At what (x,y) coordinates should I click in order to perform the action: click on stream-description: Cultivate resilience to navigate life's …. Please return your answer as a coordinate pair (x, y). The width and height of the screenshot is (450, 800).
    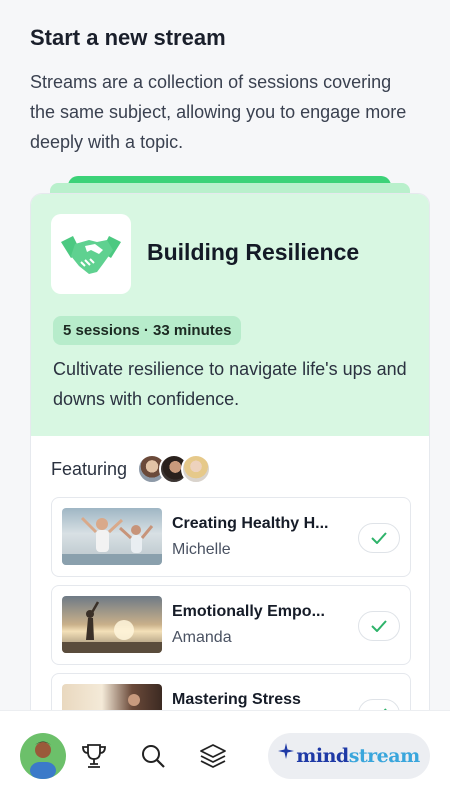
    Looking at the image, I should click on (230, 384).